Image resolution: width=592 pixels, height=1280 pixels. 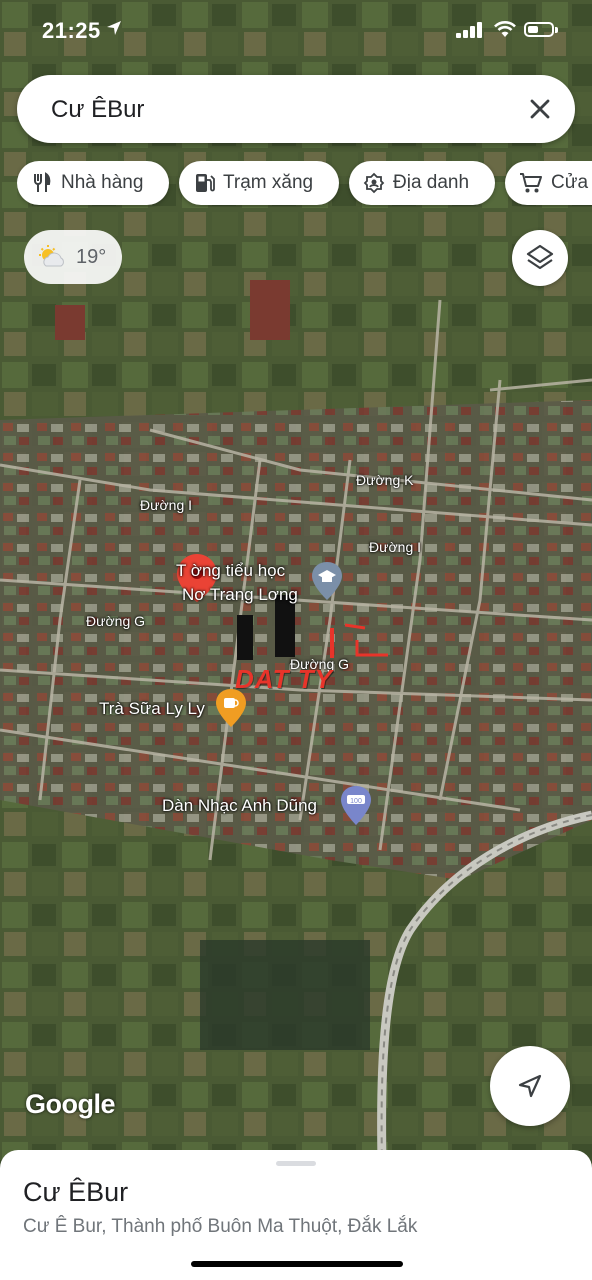 I want to click on chip-landmarks: Địa danh, so click(x=422, y=183).